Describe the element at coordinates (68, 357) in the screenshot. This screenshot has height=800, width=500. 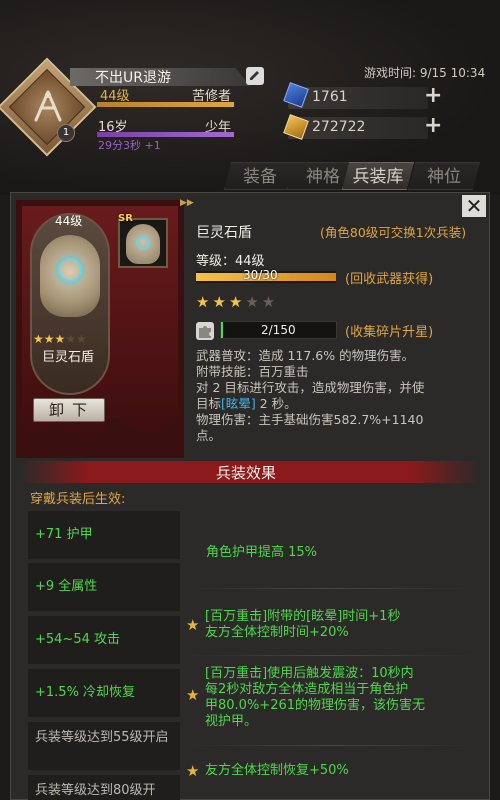
I see `item-name: 巨灵石盾` at that location.